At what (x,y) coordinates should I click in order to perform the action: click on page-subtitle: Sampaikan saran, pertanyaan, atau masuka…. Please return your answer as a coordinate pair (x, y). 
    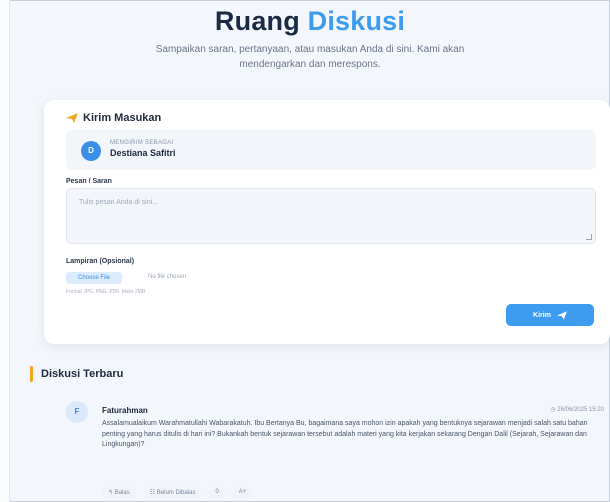
    Looking at the image, I should click on (310, 57).